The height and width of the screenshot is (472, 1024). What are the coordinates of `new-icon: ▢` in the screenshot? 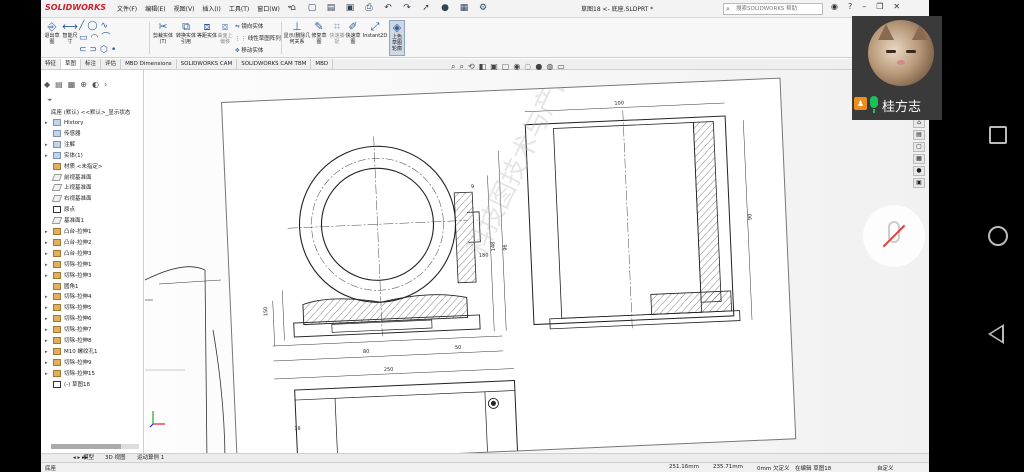 It's located at (312, 8).